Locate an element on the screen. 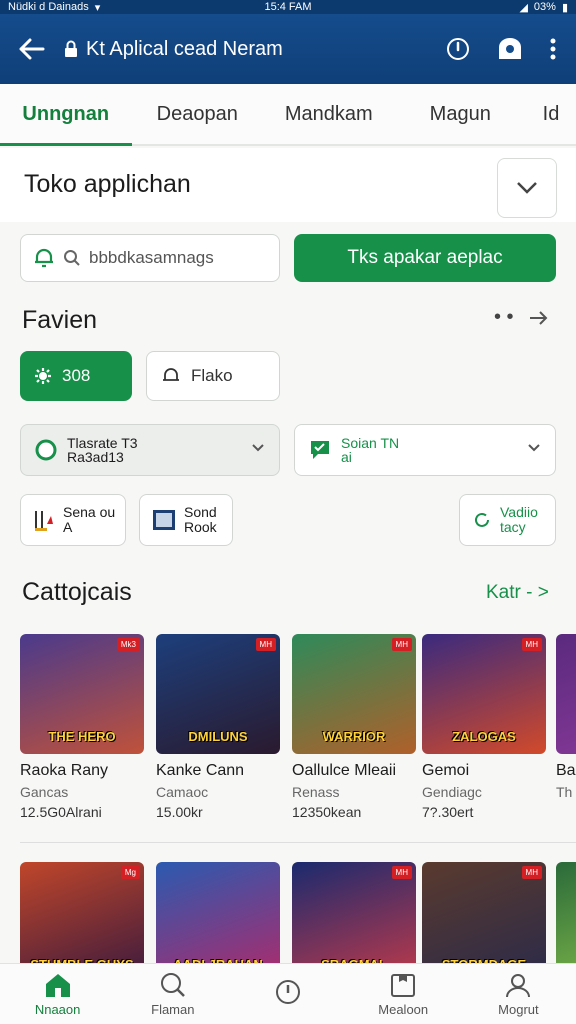 This screenshot has width=576, height=1024. app-bar: Kt Aplical cead Neram is located at coordinates (288, 49).